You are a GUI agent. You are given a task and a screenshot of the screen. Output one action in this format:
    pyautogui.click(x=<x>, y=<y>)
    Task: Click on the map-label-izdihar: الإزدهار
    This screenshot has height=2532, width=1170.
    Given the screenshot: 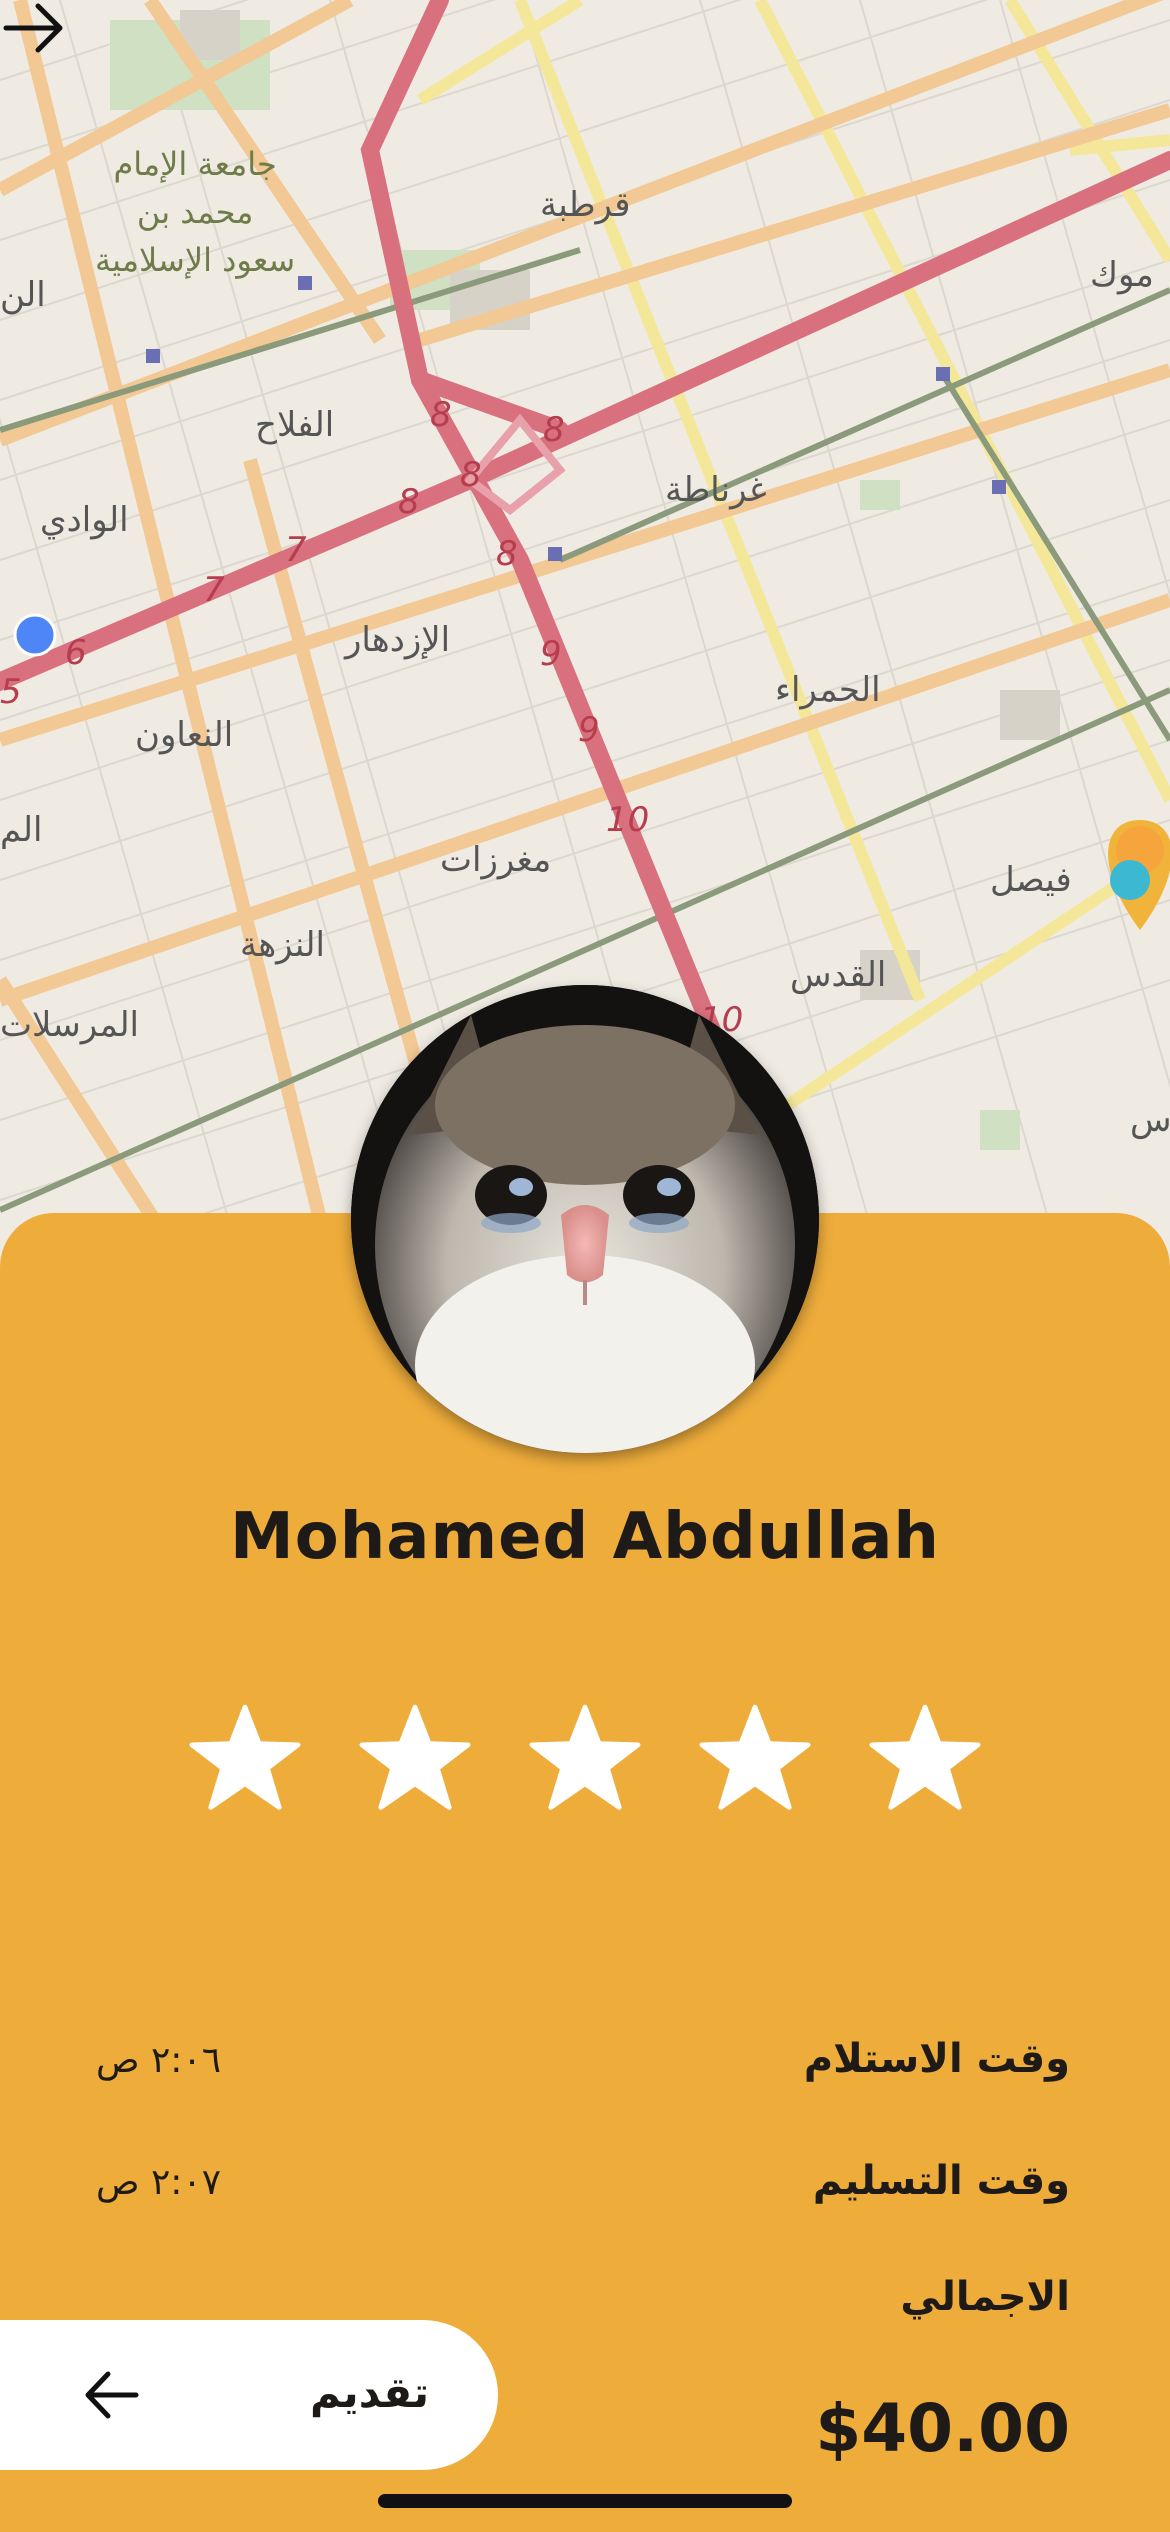 What is the action you would take?
    pyautogui.click(x=398, y=640)
    